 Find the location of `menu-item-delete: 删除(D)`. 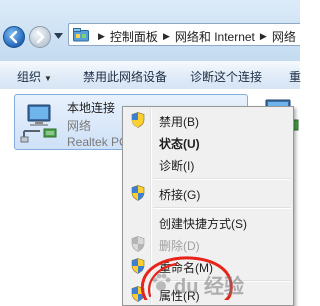

menu-item-delete: 删除(D) is located at coordinates (209, 244).